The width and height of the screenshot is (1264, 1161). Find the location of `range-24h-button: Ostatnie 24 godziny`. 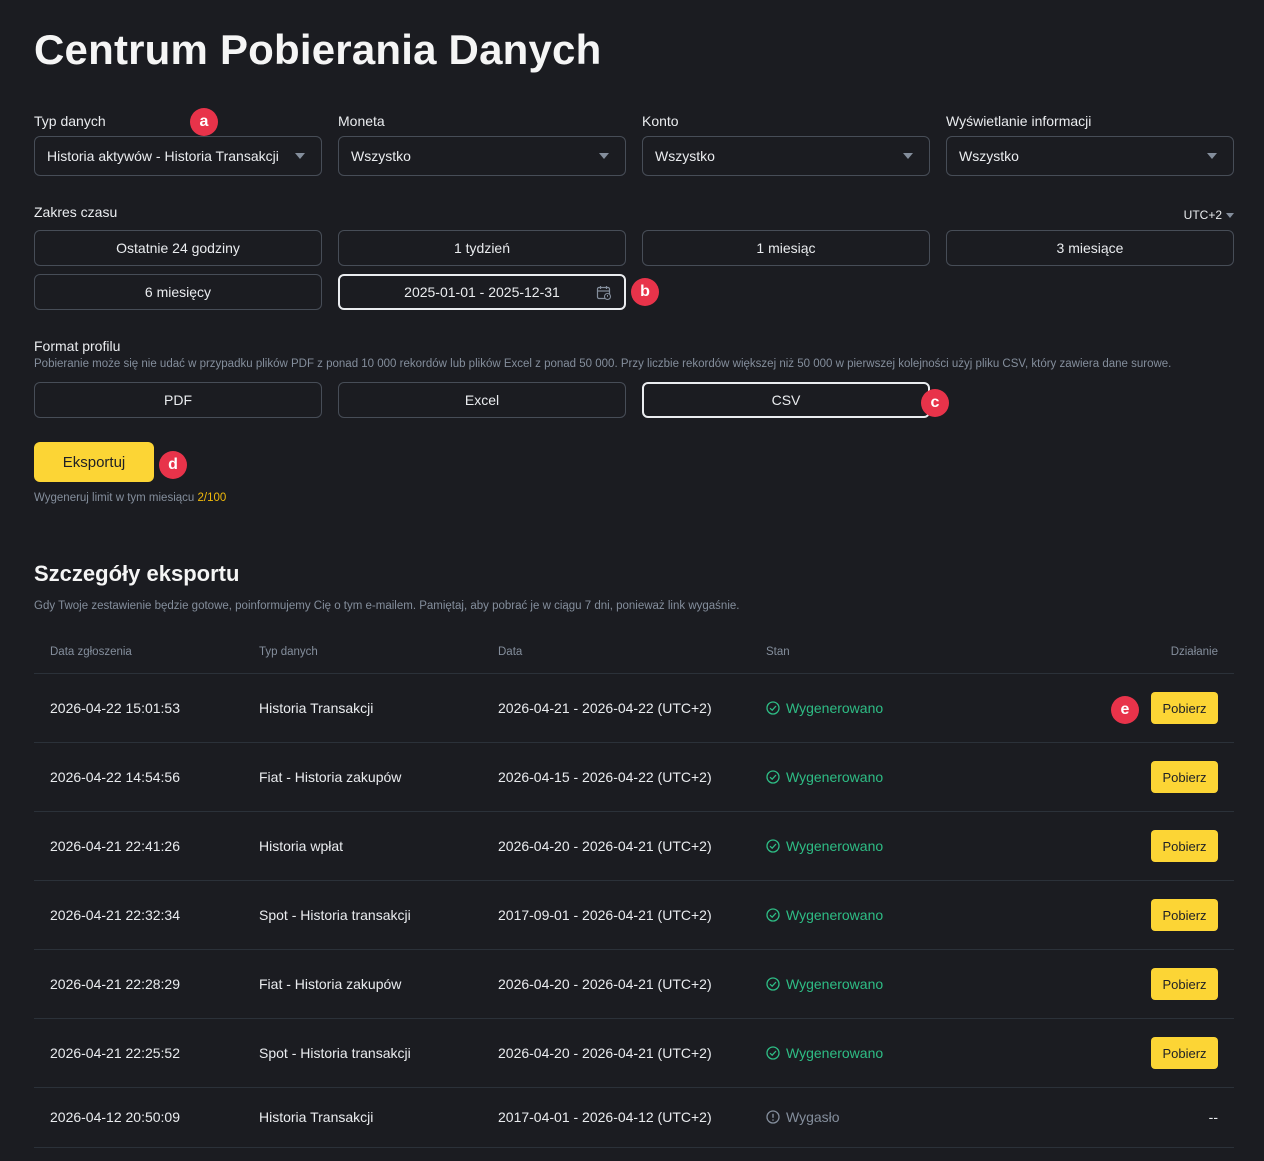

range-24h-button: Ostatnie 24 godziny is located at coordinates (178, 248).